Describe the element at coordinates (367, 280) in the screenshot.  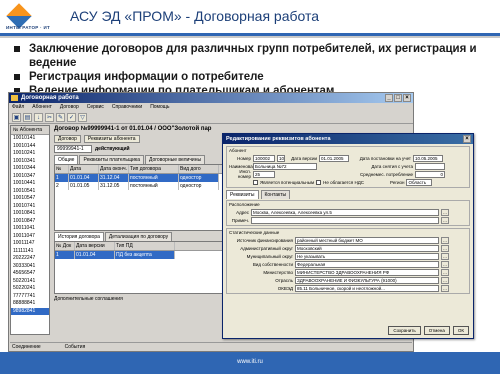
I see `stat-field: ЗДРАВООХРАНЕНИЕ И ФИЗКУЛЬТУРА (91000)` at that location.